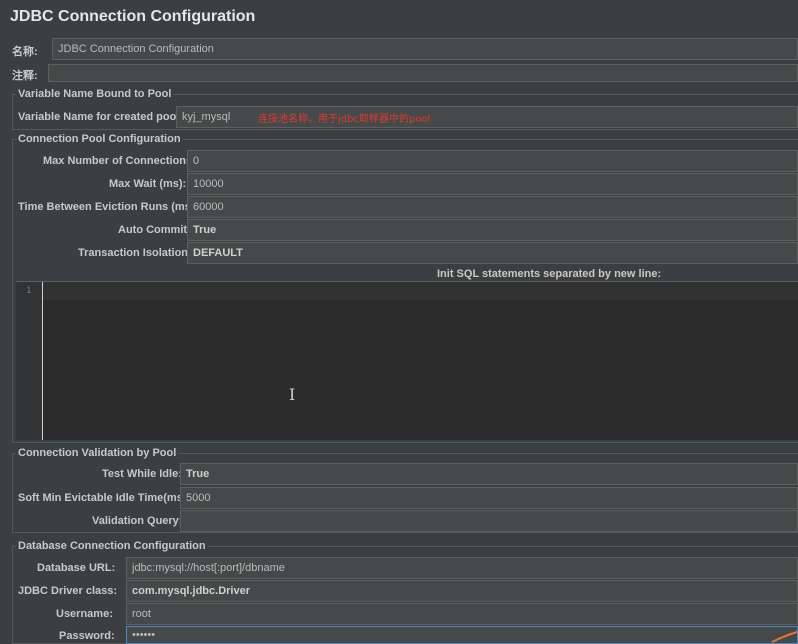  Describe the element at coordinates (492, 253) in the screenshot. I see `transaction-isolation-select: DEFAULT` at that location.